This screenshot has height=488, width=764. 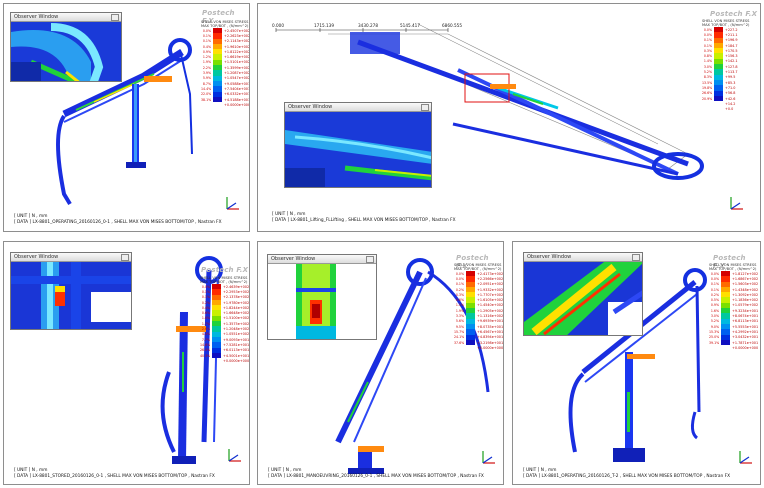 I want to click on legend-value: +3.2198e+001, so click(x=490, y=342).